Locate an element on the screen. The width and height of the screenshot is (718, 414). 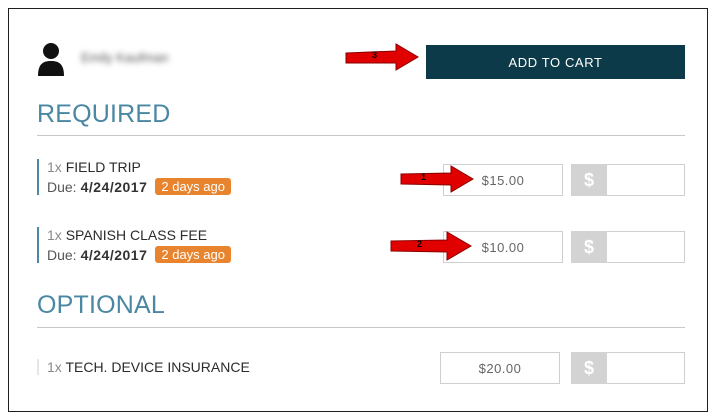
user-icon is located at coordinates (51, 59).